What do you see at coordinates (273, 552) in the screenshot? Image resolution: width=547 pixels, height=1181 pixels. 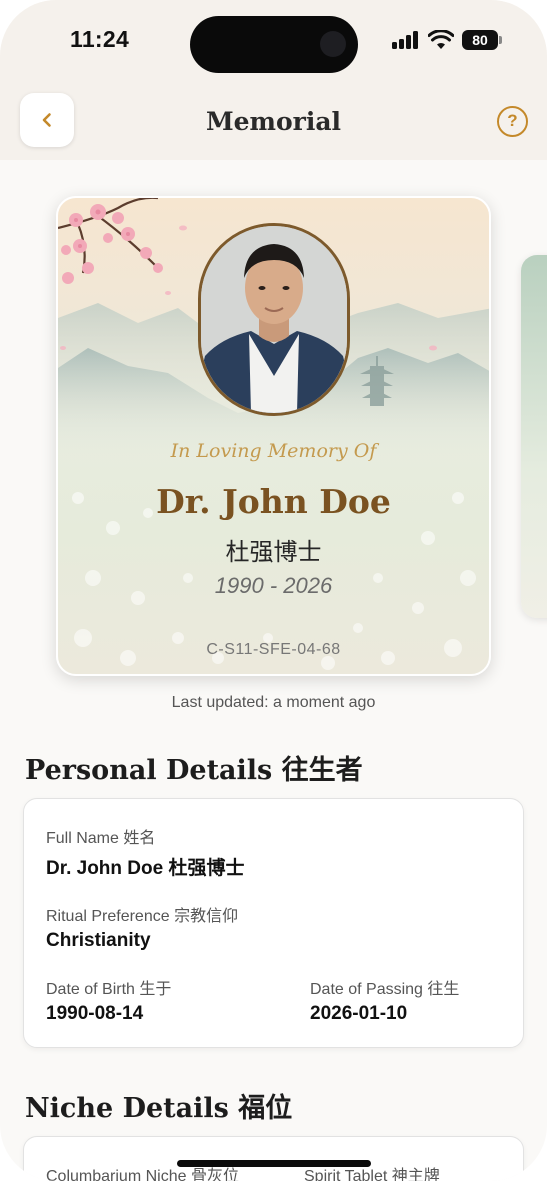 I see `deceased-name-cn: 杜强博士` at bounding box center [273, 552].